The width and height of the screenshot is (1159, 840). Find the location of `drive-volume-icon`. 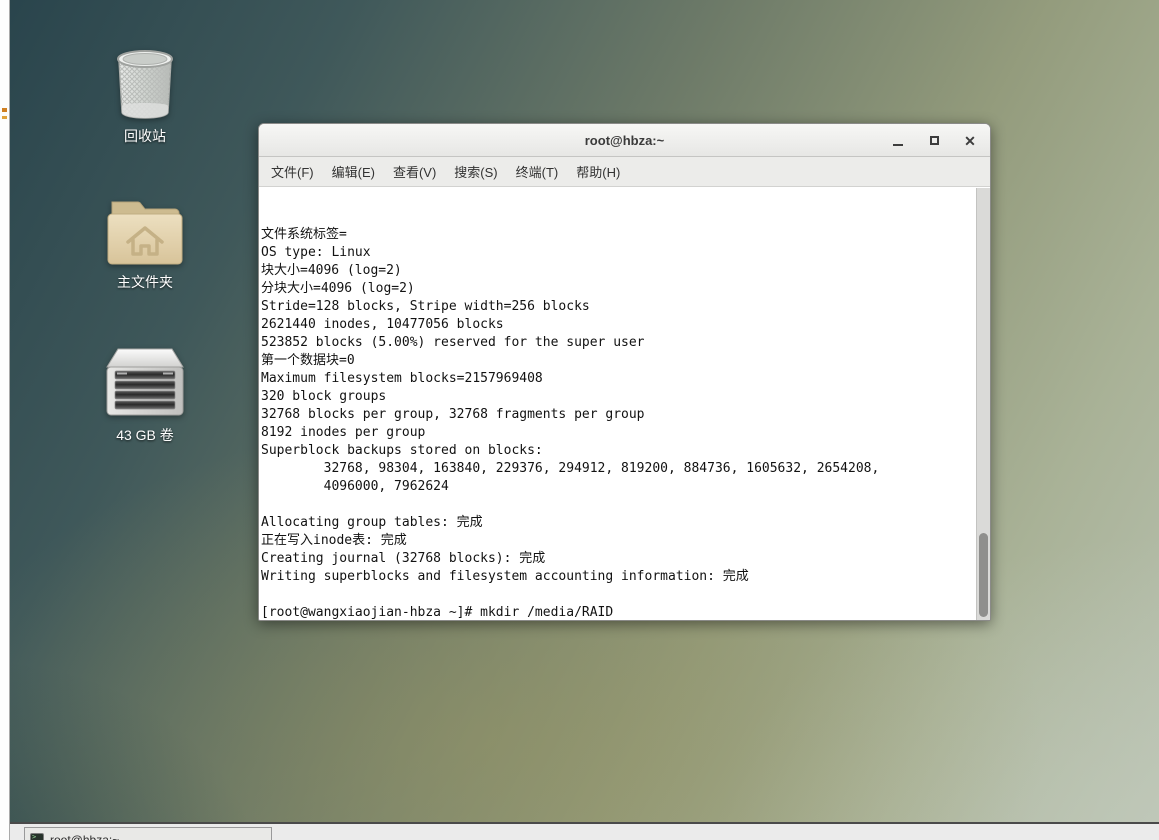

drive-volume-icon is located at coordinates (145, 382).